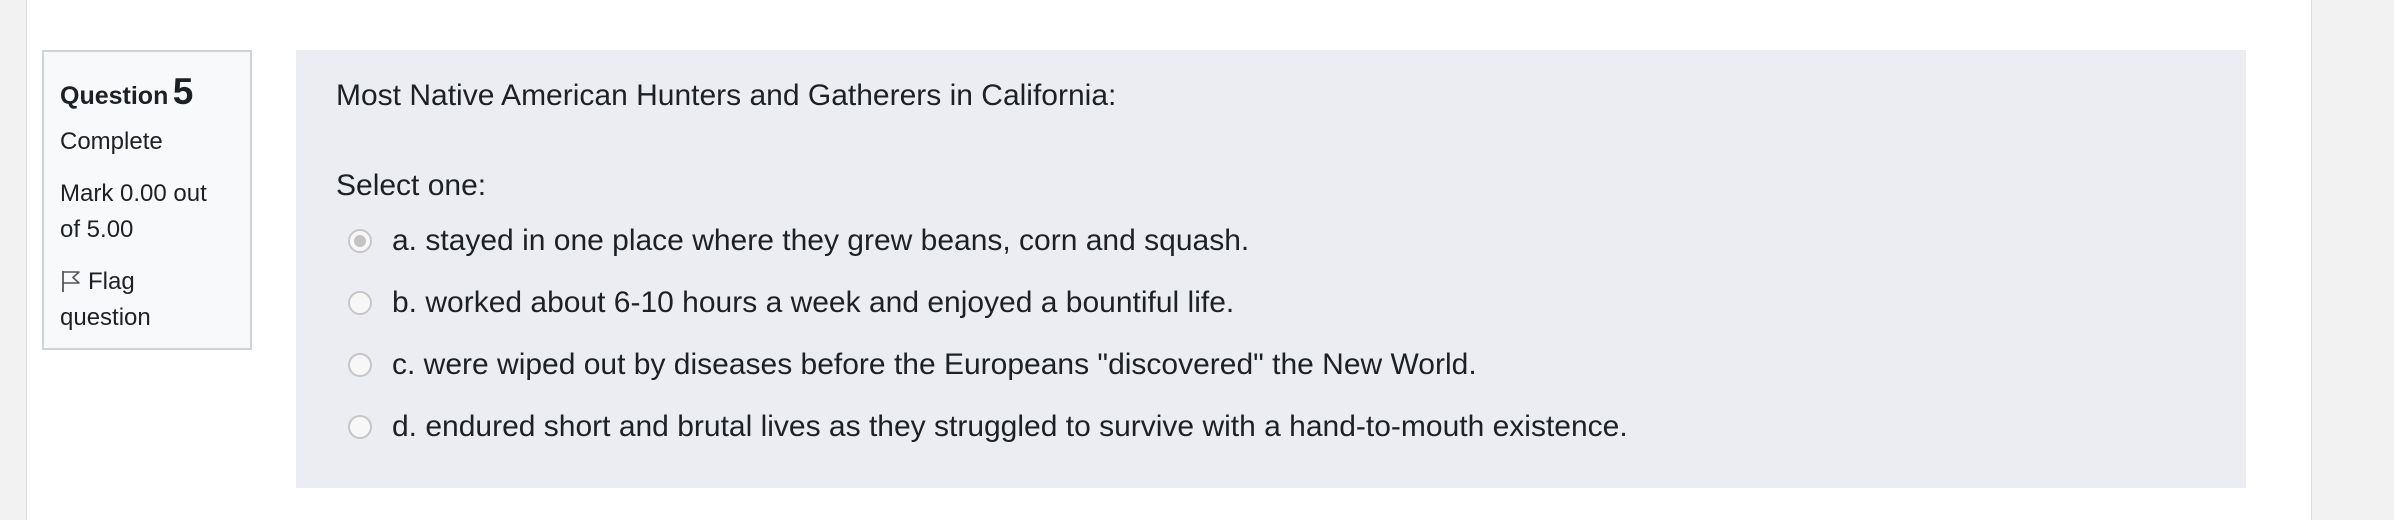  I want to click on flag-label-1: Flag, so click(111, 282).